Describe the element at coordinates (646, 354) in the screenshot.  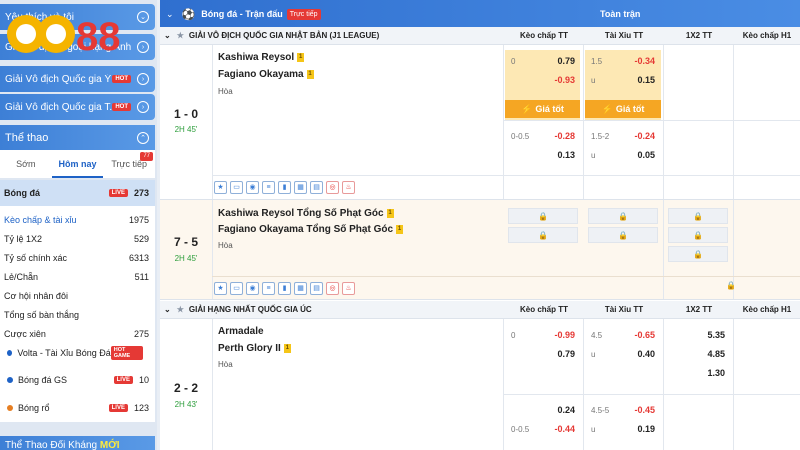
I see `odds-value: 0.40` at that location.